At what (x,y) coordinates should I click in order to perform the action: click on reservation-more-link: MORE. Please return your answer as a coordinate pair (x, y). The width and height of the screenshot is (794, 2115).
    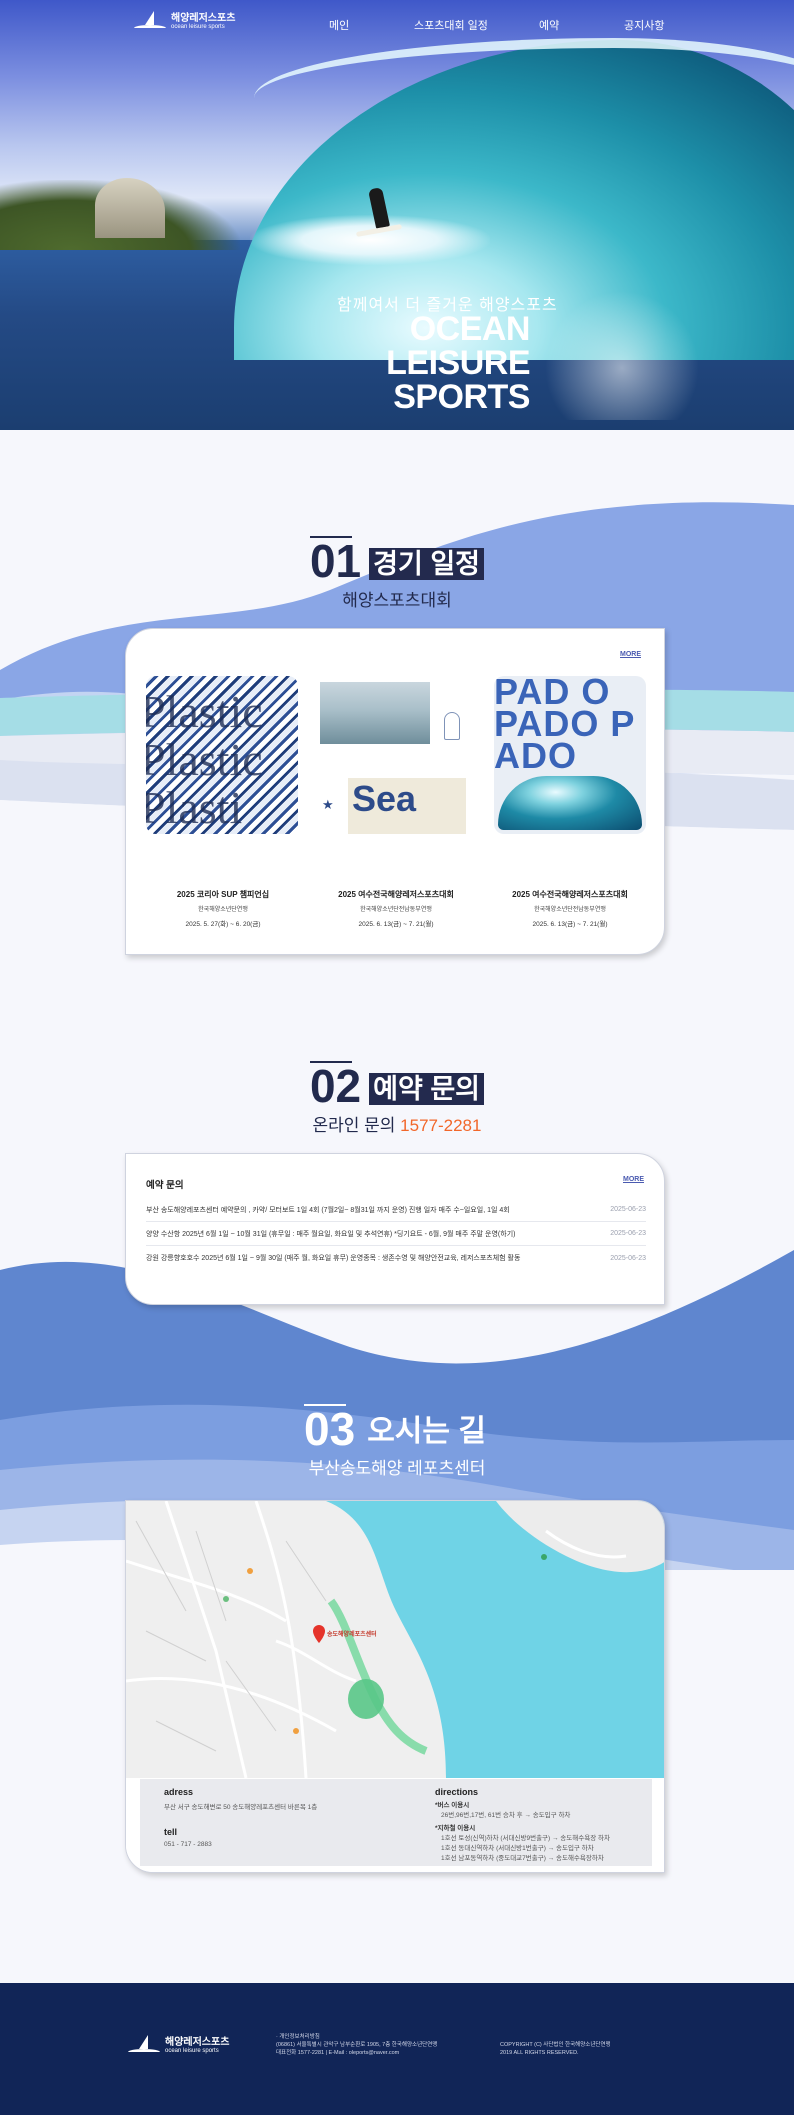
    Looking at the image, I should click on (633, 1179).